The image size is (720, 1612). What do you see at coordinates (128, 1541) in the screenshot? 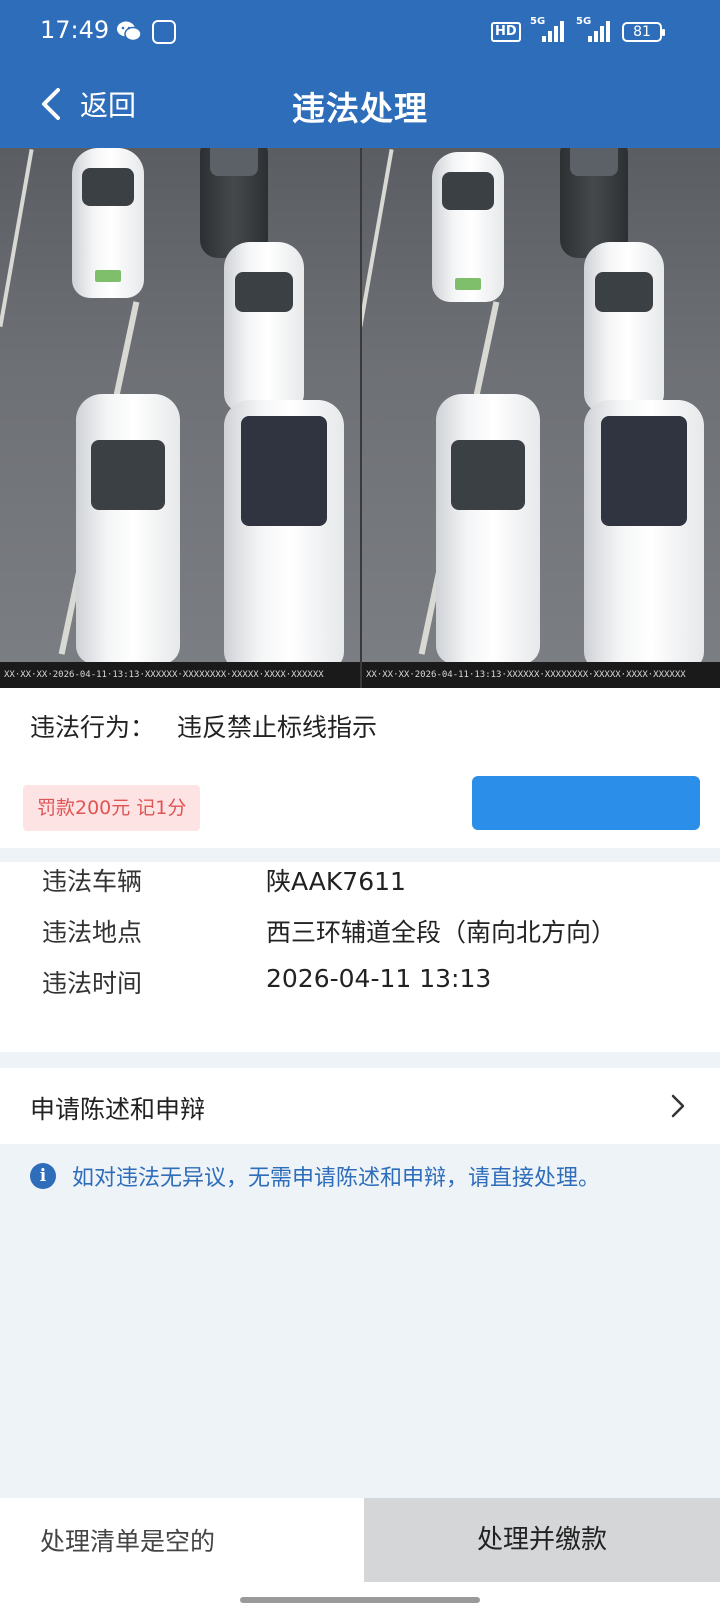
I see `empty-list-label: 处理清单是空的` at bounding box center [128, 1541].